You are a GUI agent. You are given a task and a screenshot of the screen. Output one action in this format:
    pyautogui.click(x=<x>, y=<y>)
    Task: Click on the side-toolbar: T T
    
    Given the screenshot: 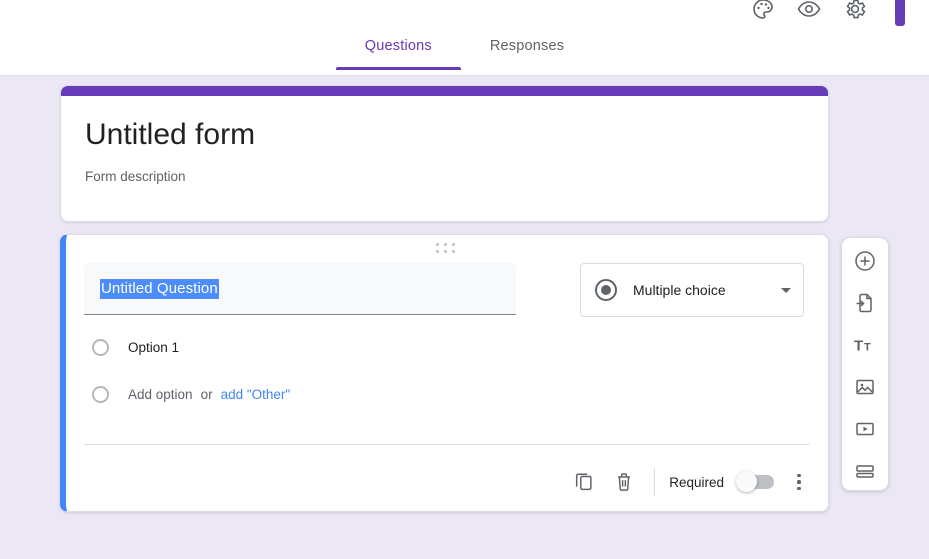 What is the action you would take?
    pyautogui.click(x=865, y=364)
    